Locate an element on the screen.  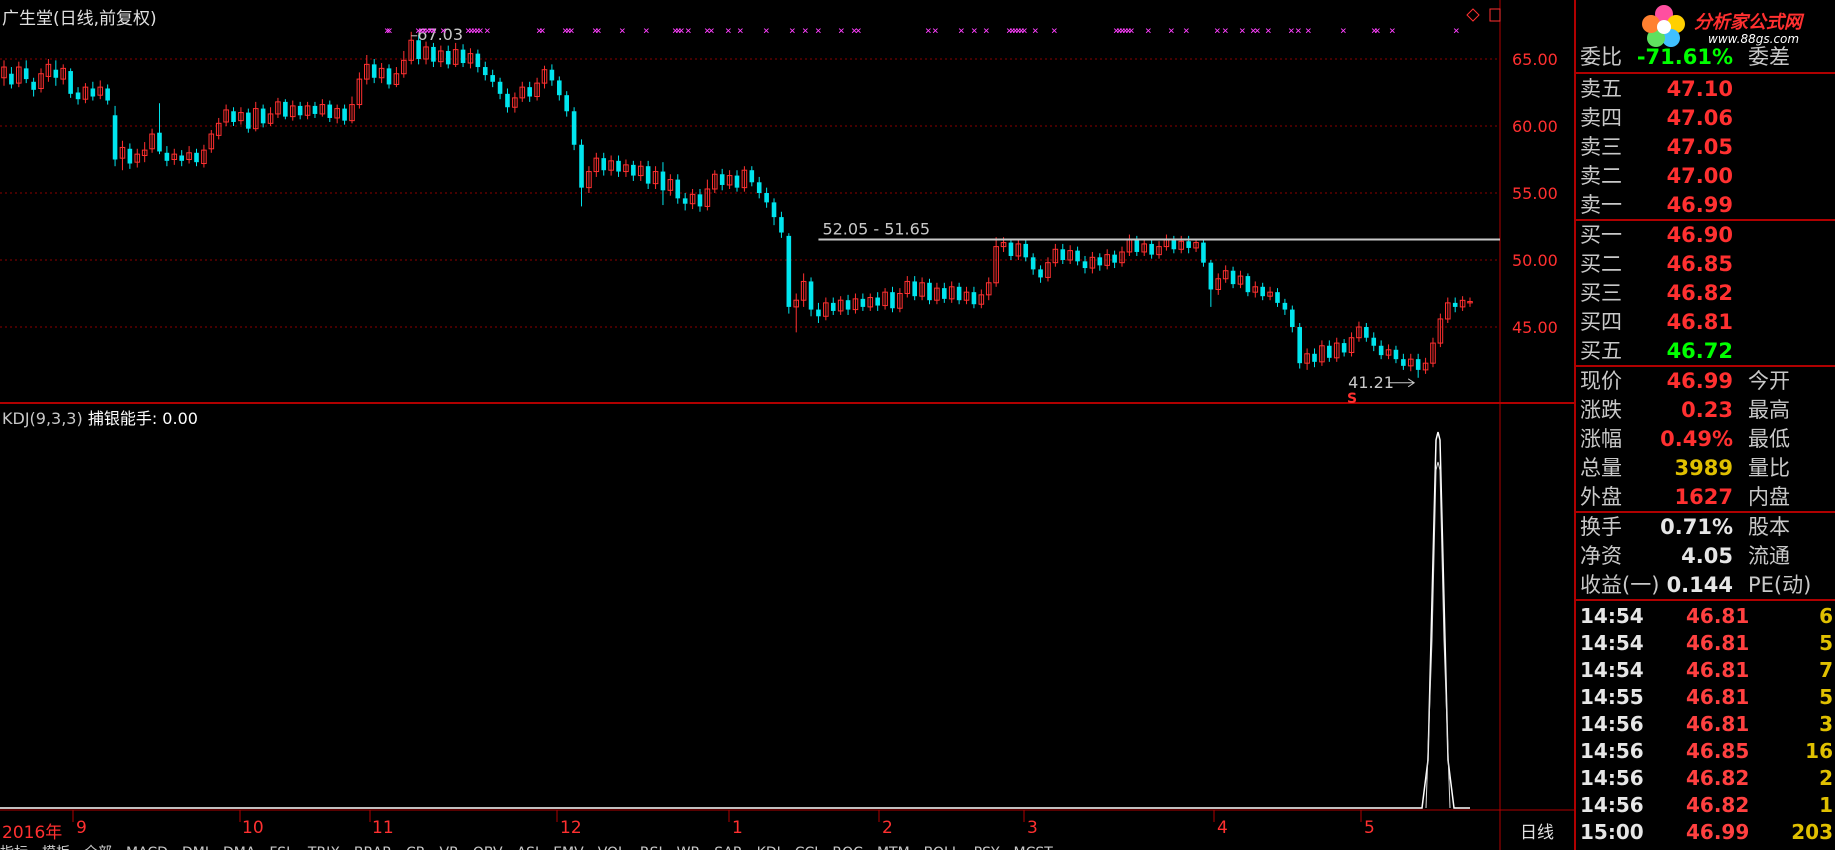
tab-boll: BOLL is located at coordinates (942, 847).